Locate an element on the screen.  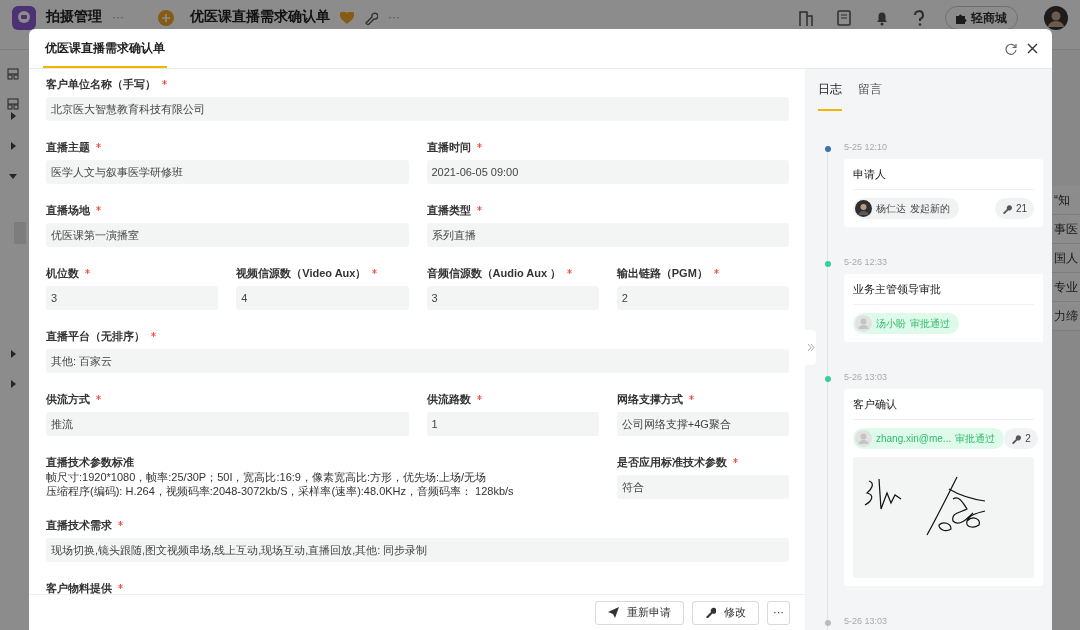
more-button: ··· is located at coordinates (778, 612).